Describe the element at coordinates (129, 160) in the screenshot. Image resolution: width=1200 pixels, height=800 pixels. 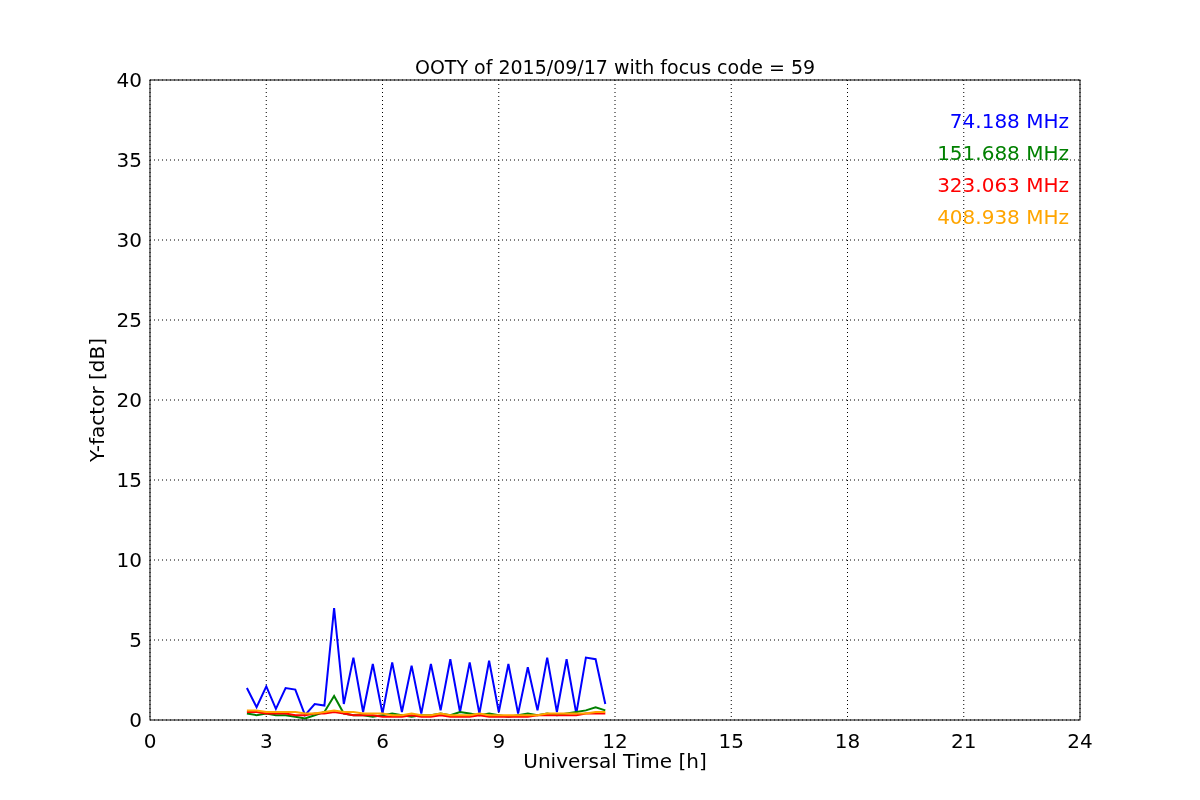
I see `y-tick-label: 35` at that location.